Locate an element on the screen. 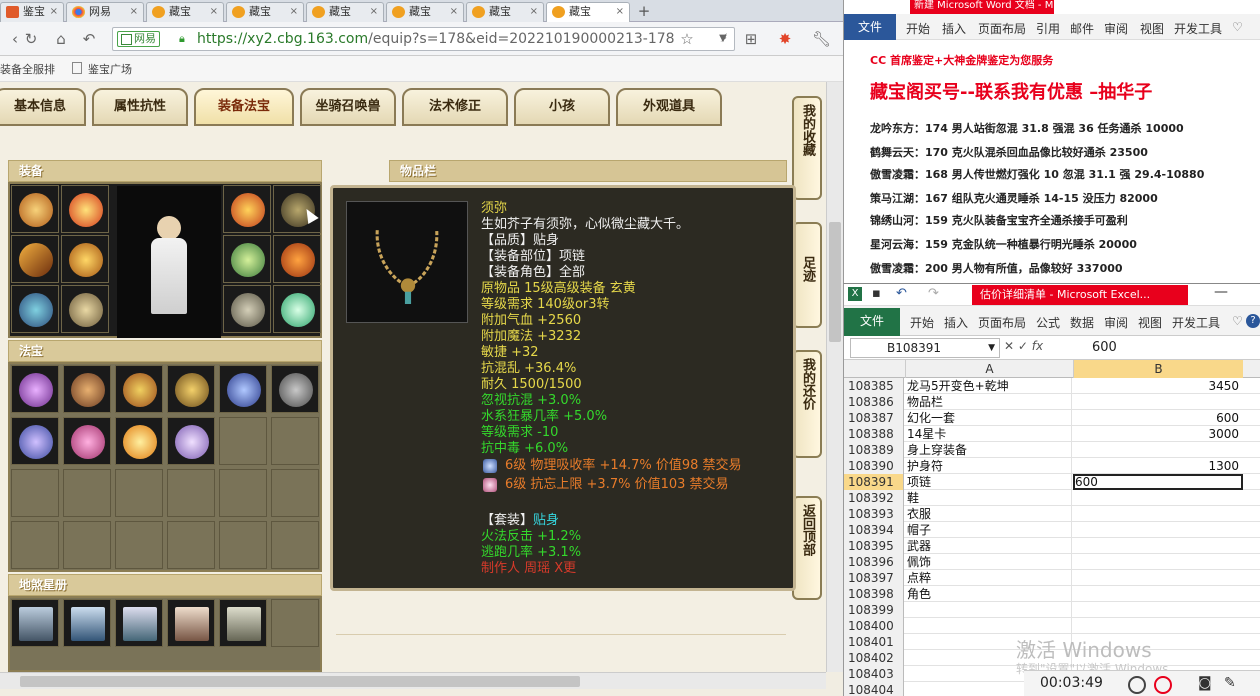  side-tab-top: 返回顶部 is located at coordinates (807, 548).